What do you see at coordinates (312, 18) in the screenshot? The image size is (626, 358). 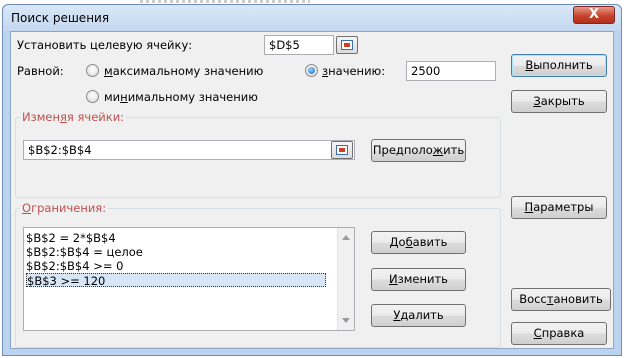 I see `title-bar: Поиск решения X` at bounding box center [312, 18].